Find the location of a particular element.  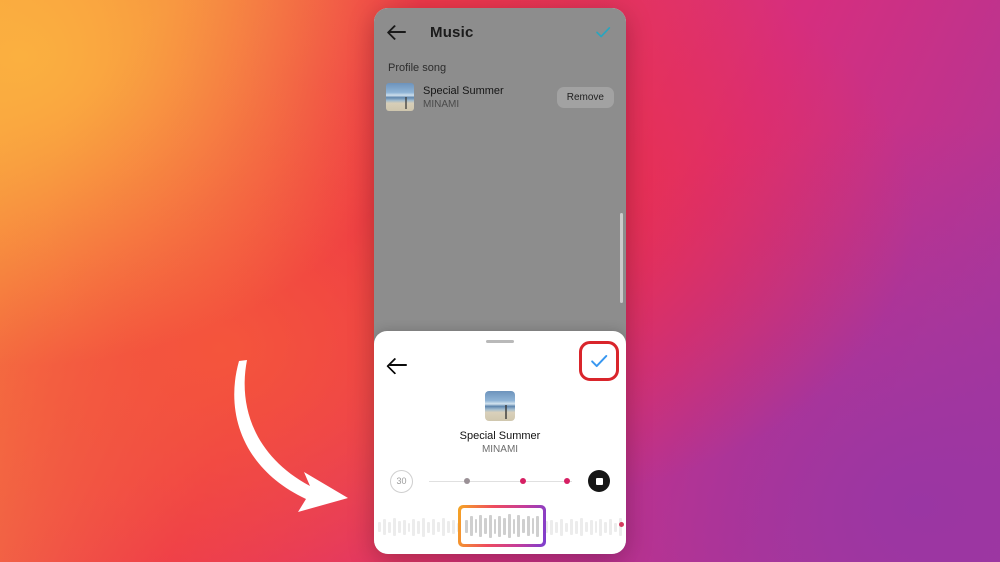

stop-button is located at coordinates (599, 481).